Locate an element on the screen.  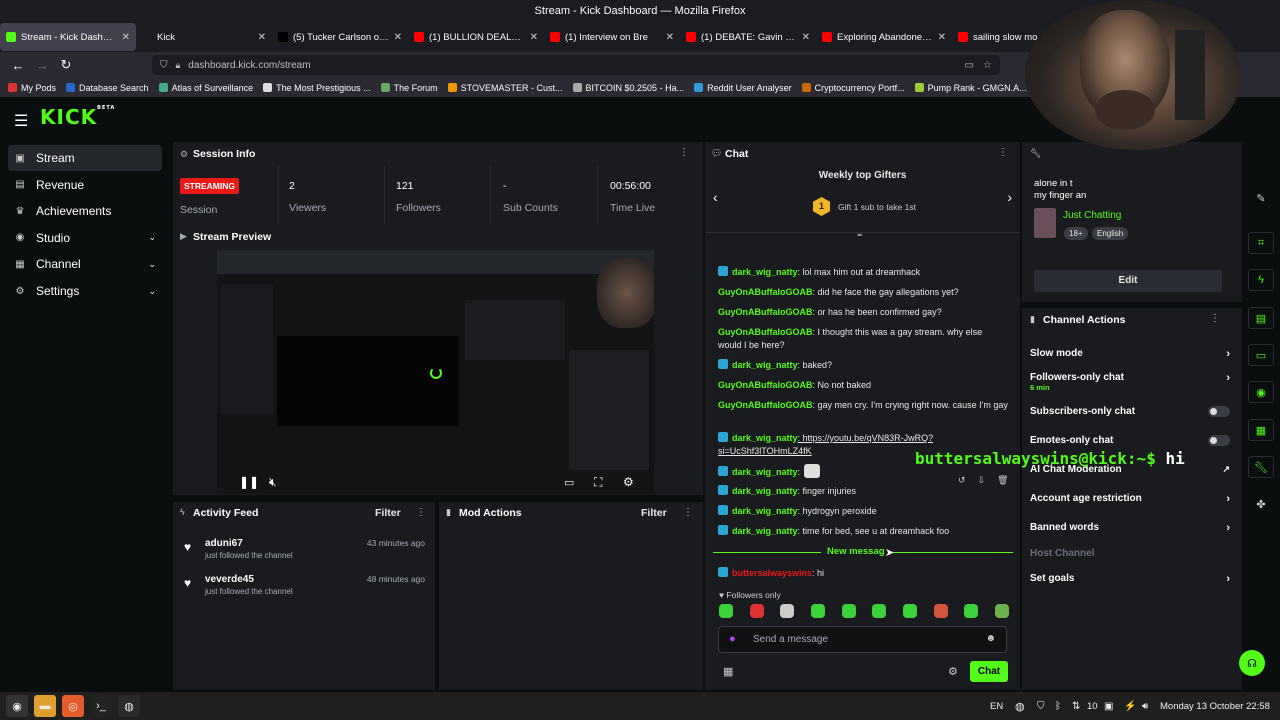
browser-tab: Exploring Abandoned F ✕ is located at coordinates (884, 37).